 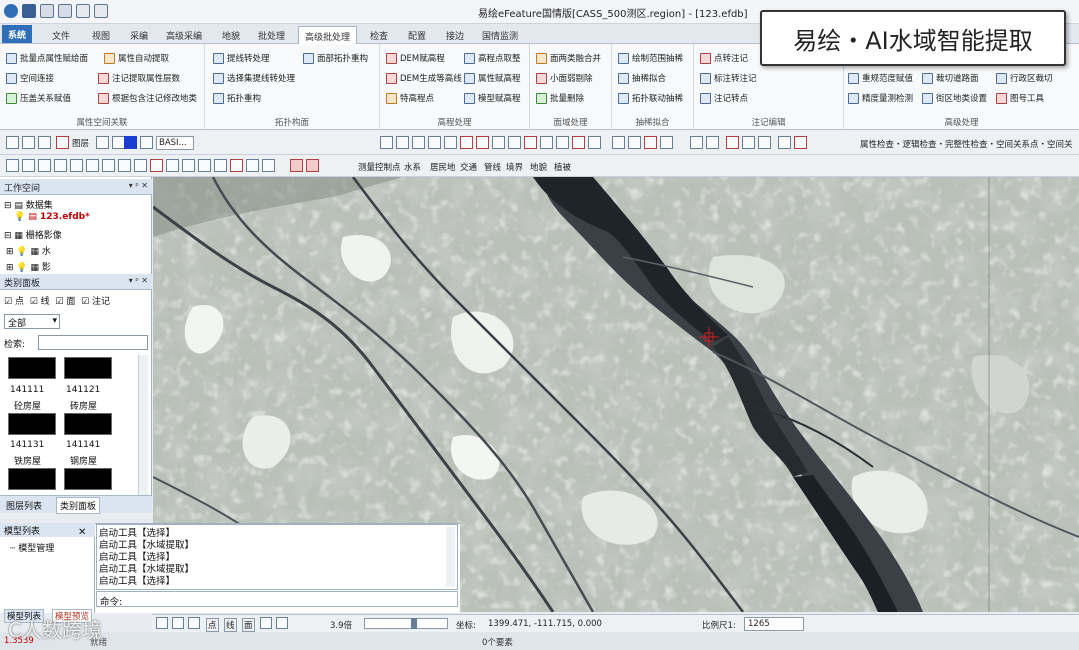 What do you see at coordinates (562, 142) in the screenshot?
I see `pen-icon` at bounding box center [562, 142].